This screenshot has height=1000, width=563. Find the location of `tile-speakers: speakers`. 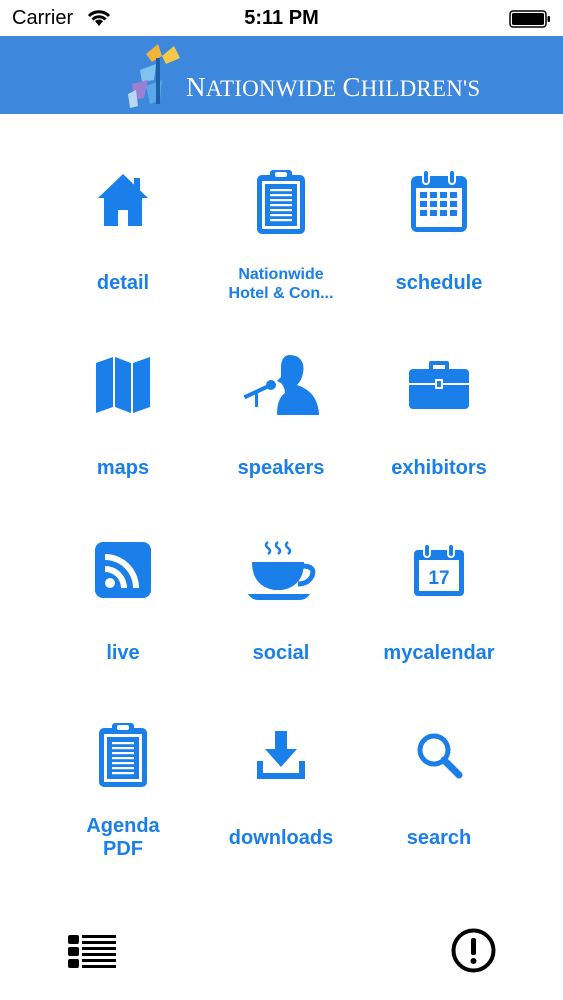

tile-speakers: speakers is located at coordinates (281, 432).